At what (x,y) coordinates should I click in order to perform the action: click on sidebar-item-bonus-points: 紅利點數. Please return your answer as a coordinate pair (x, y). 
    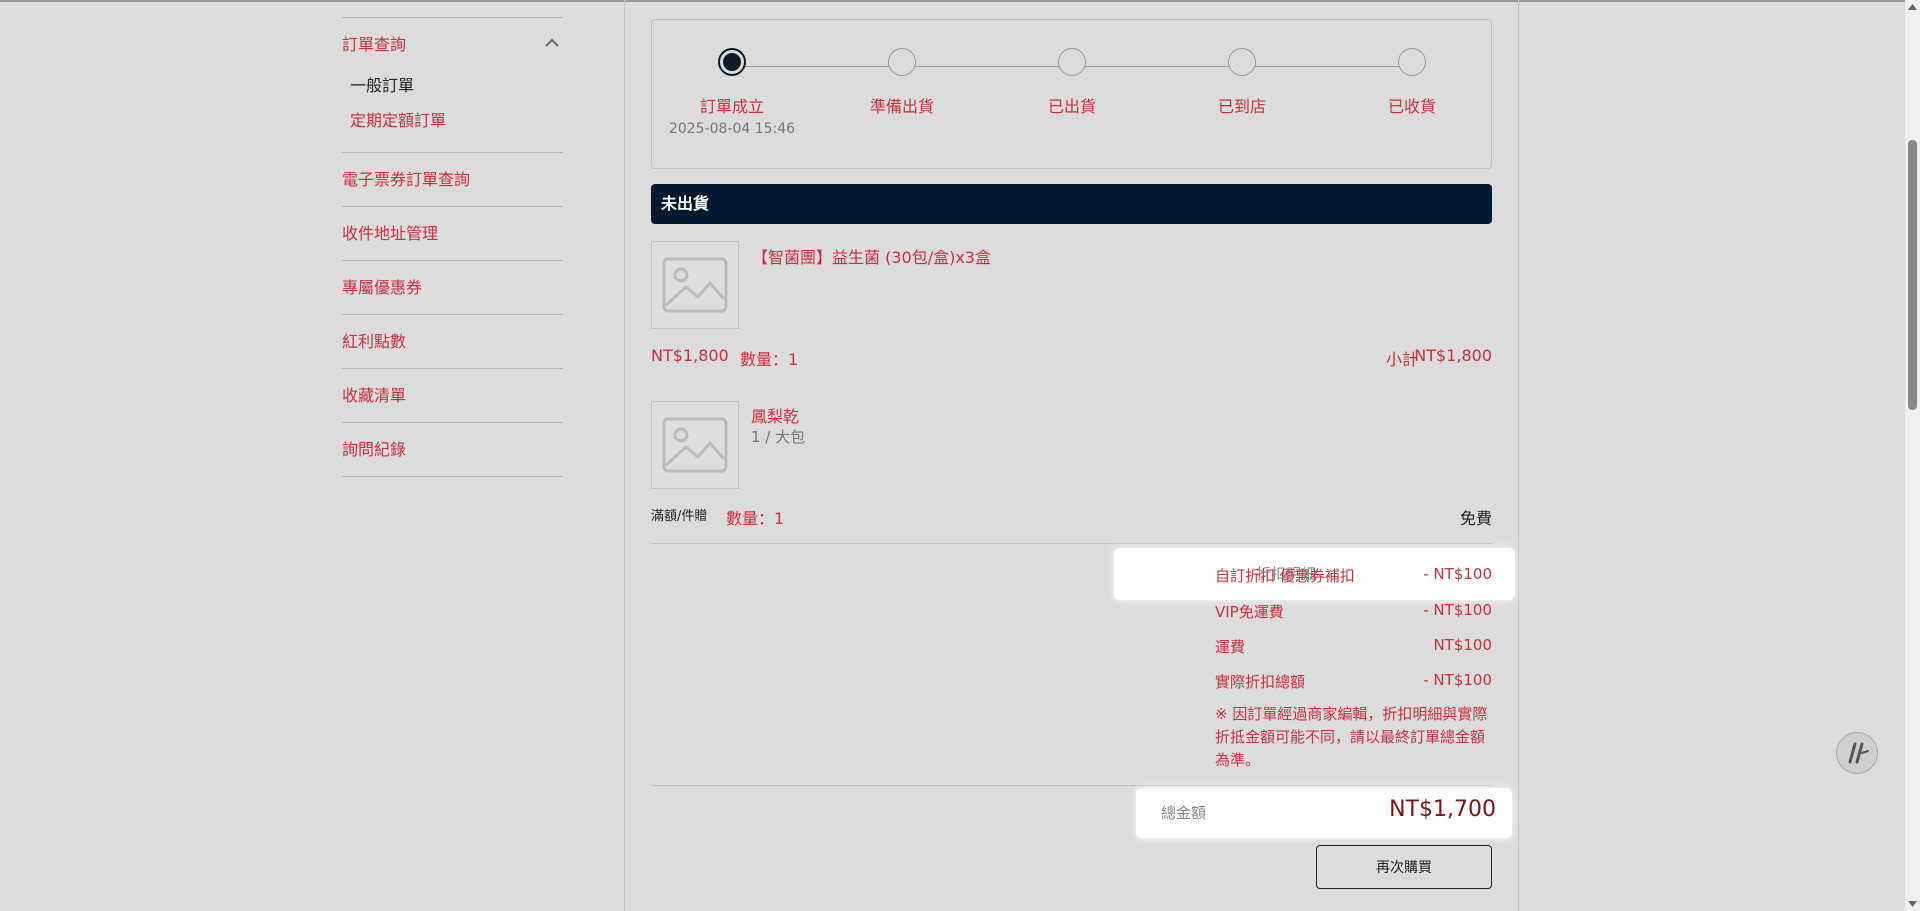
    Looking at the image, I should click on (452, 342).